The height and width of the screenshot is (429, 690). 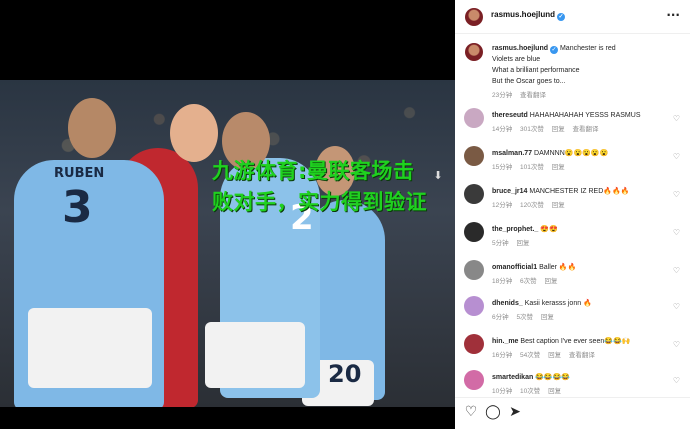 I want to click on comment-time: 18分钟, so click(x=502, y=281).